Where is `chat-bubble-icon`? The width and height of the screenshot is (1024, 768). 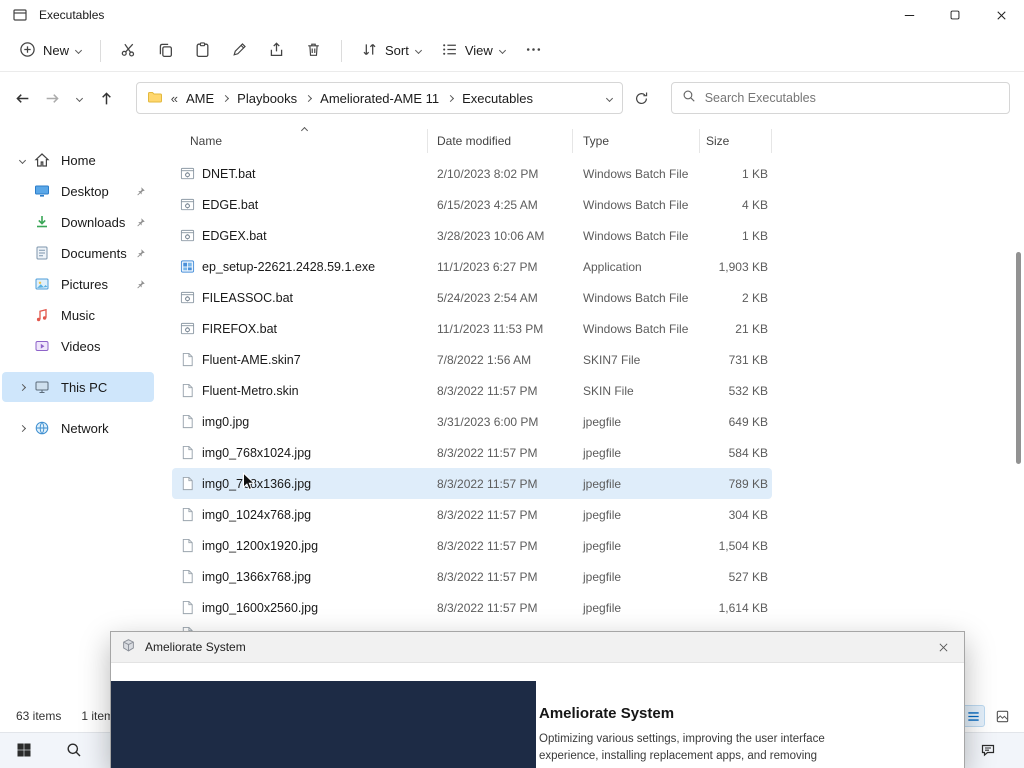 chat-bubble-icon is located at coordinates (988, 751).